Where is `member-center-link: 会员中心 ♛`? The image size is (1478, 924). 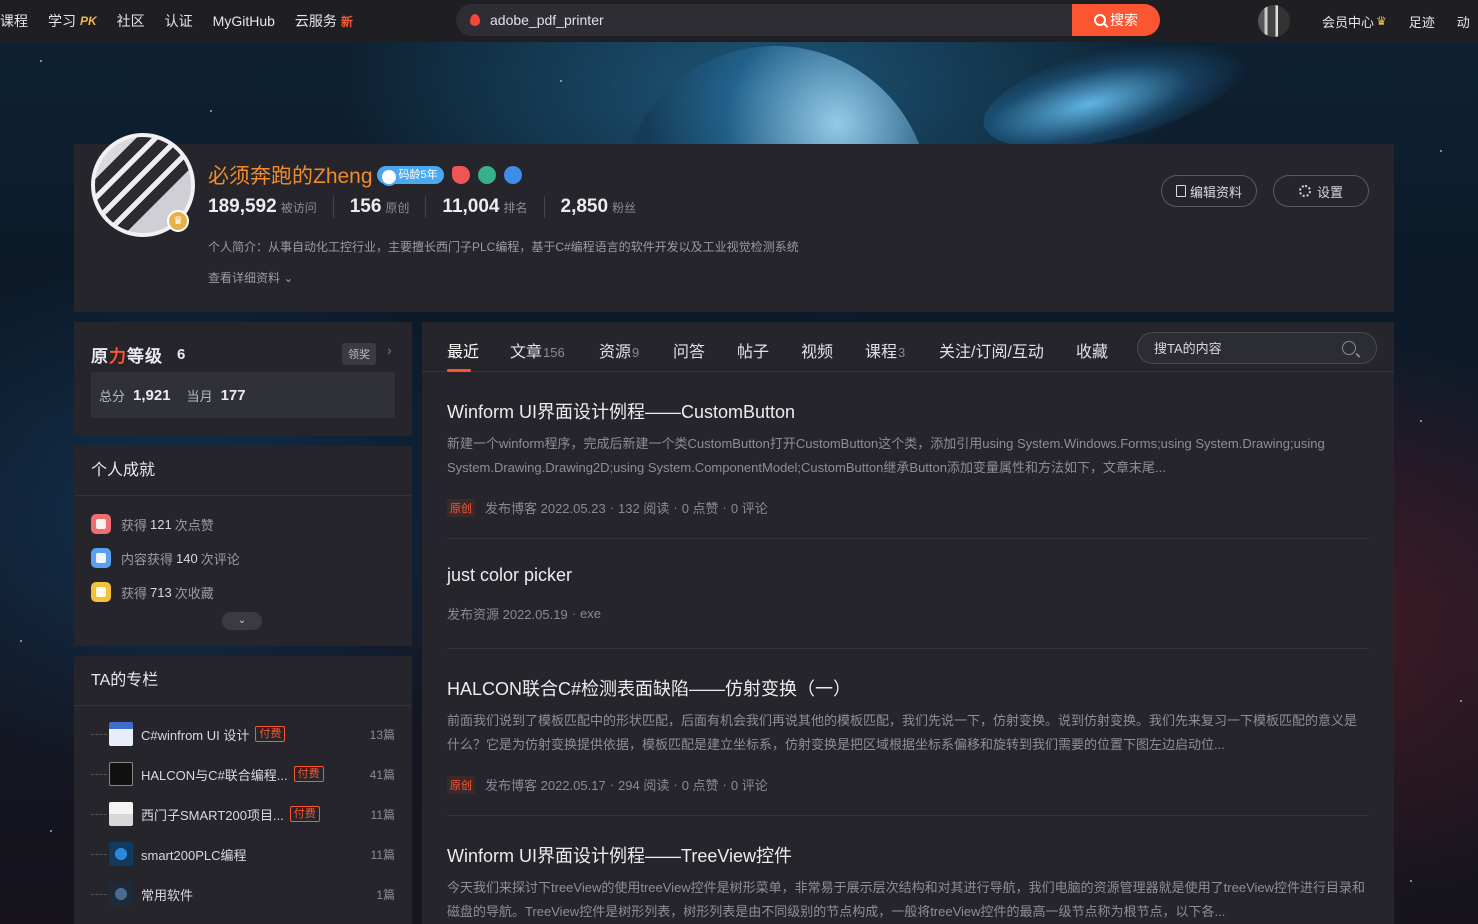 member-center-link: 会员中心 ♛ is located at coordinates (1354, 21).